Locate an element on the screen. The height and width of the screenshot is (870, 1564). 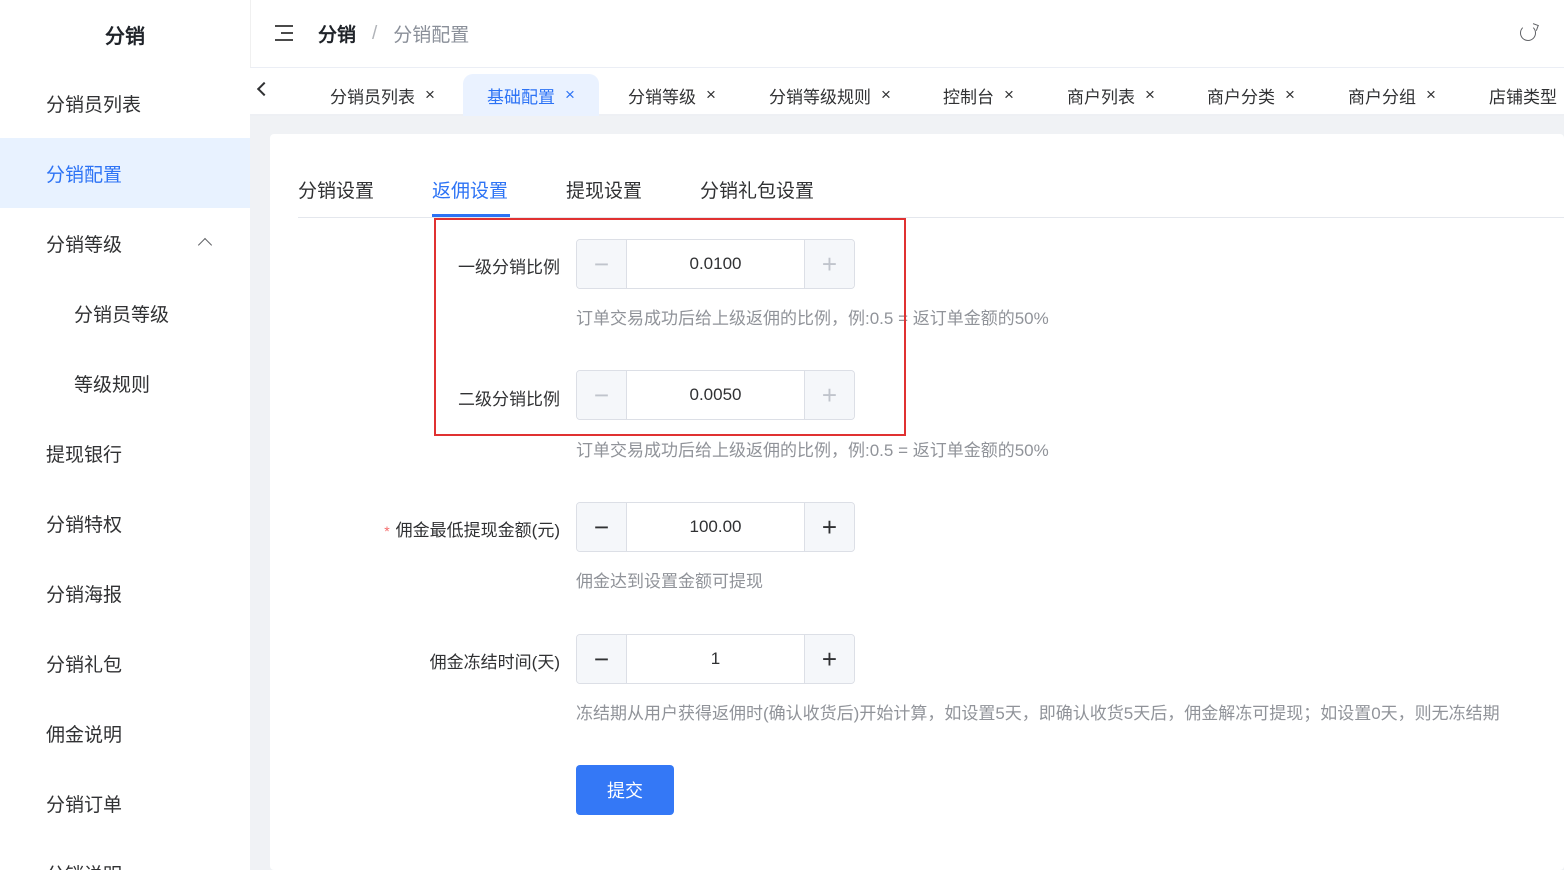
tab-basic-config: 基础配置 × is located at coordinates (531, 95).